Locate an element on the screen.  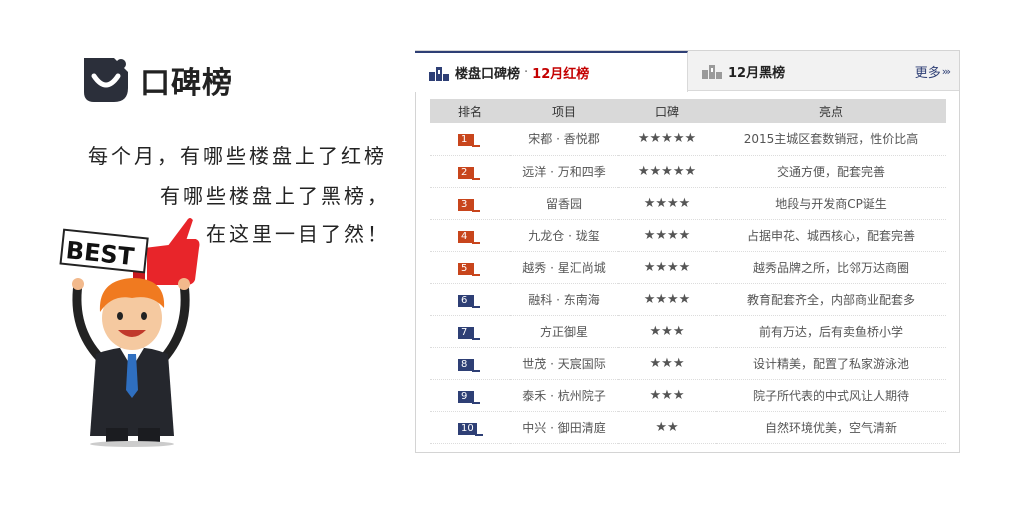
highlight-text: 越秀品牌之所，比邻万达商圈 is located at coordinates (831, 267).